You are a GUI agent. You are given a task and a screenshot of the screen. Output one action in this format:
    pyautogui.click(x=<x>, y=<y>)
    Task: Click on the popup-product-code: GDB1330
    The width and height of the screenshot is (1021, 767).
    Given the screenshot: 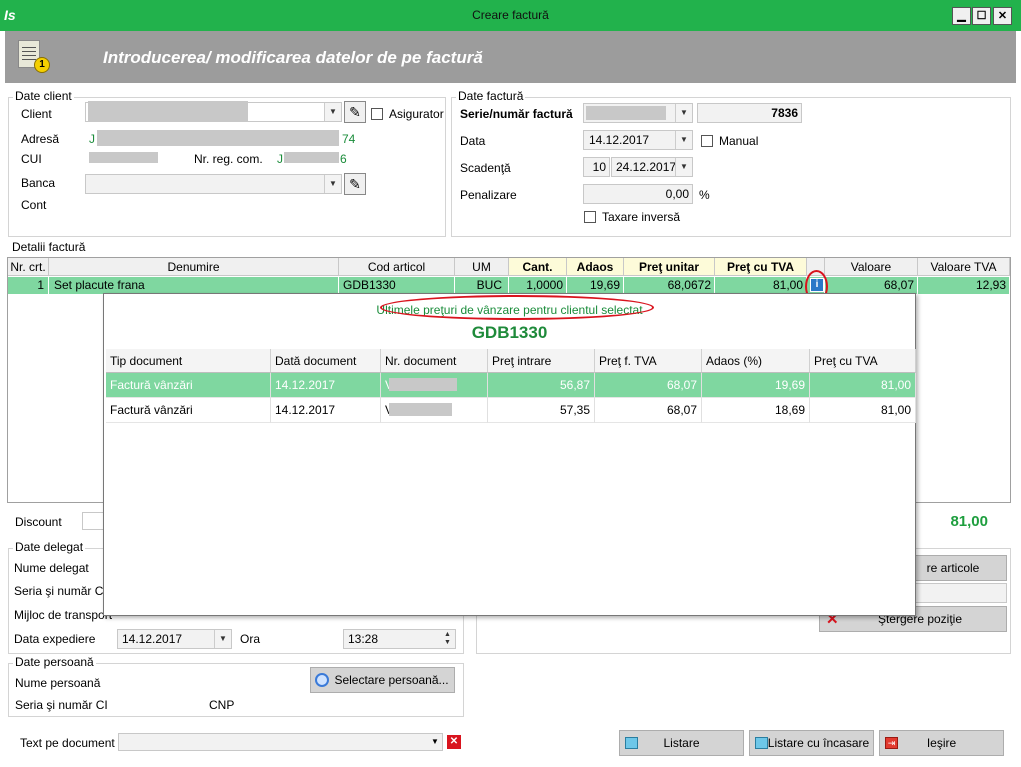 What is the action you would take?
    pyautogui.click(x=509, y=332)
    